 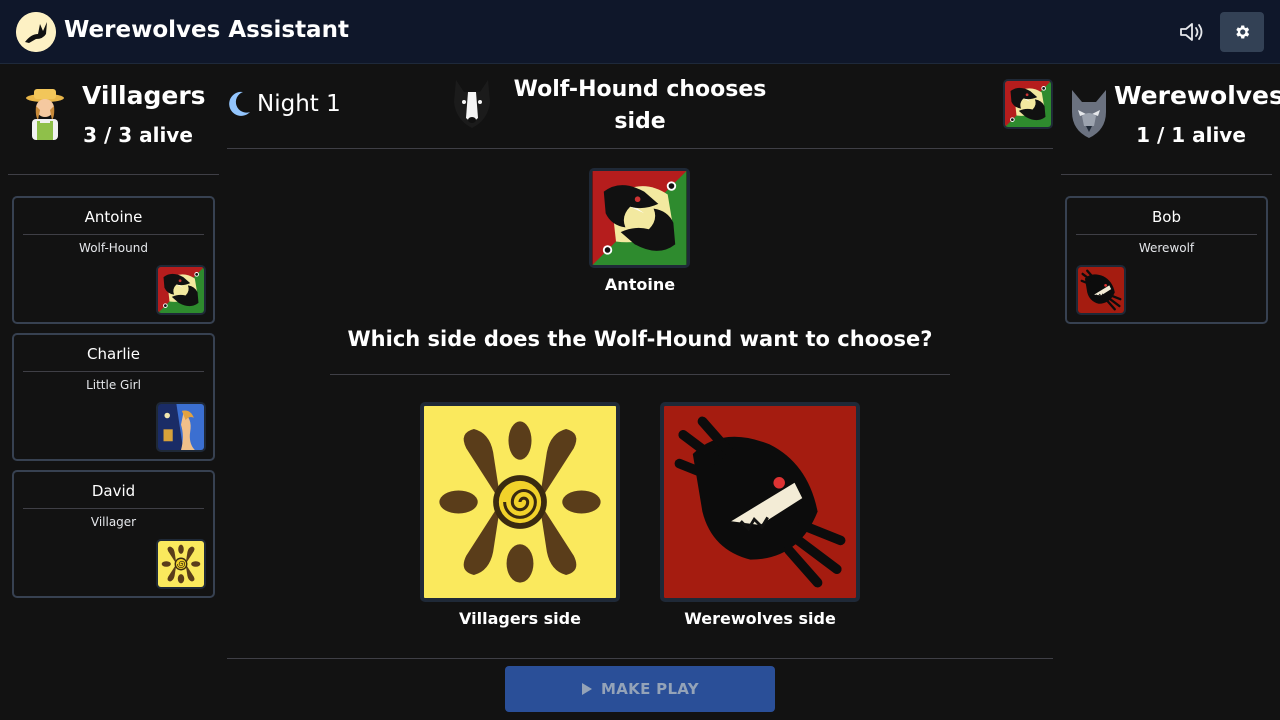 I want to click on speaker-icon, so click(x=1191, y=32).